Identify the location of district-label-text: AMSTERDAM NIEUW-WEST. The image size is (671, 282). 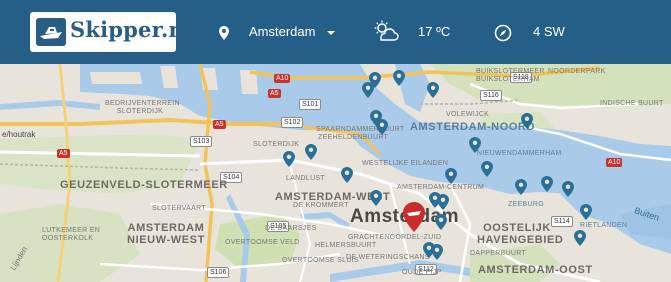
(166, 234).